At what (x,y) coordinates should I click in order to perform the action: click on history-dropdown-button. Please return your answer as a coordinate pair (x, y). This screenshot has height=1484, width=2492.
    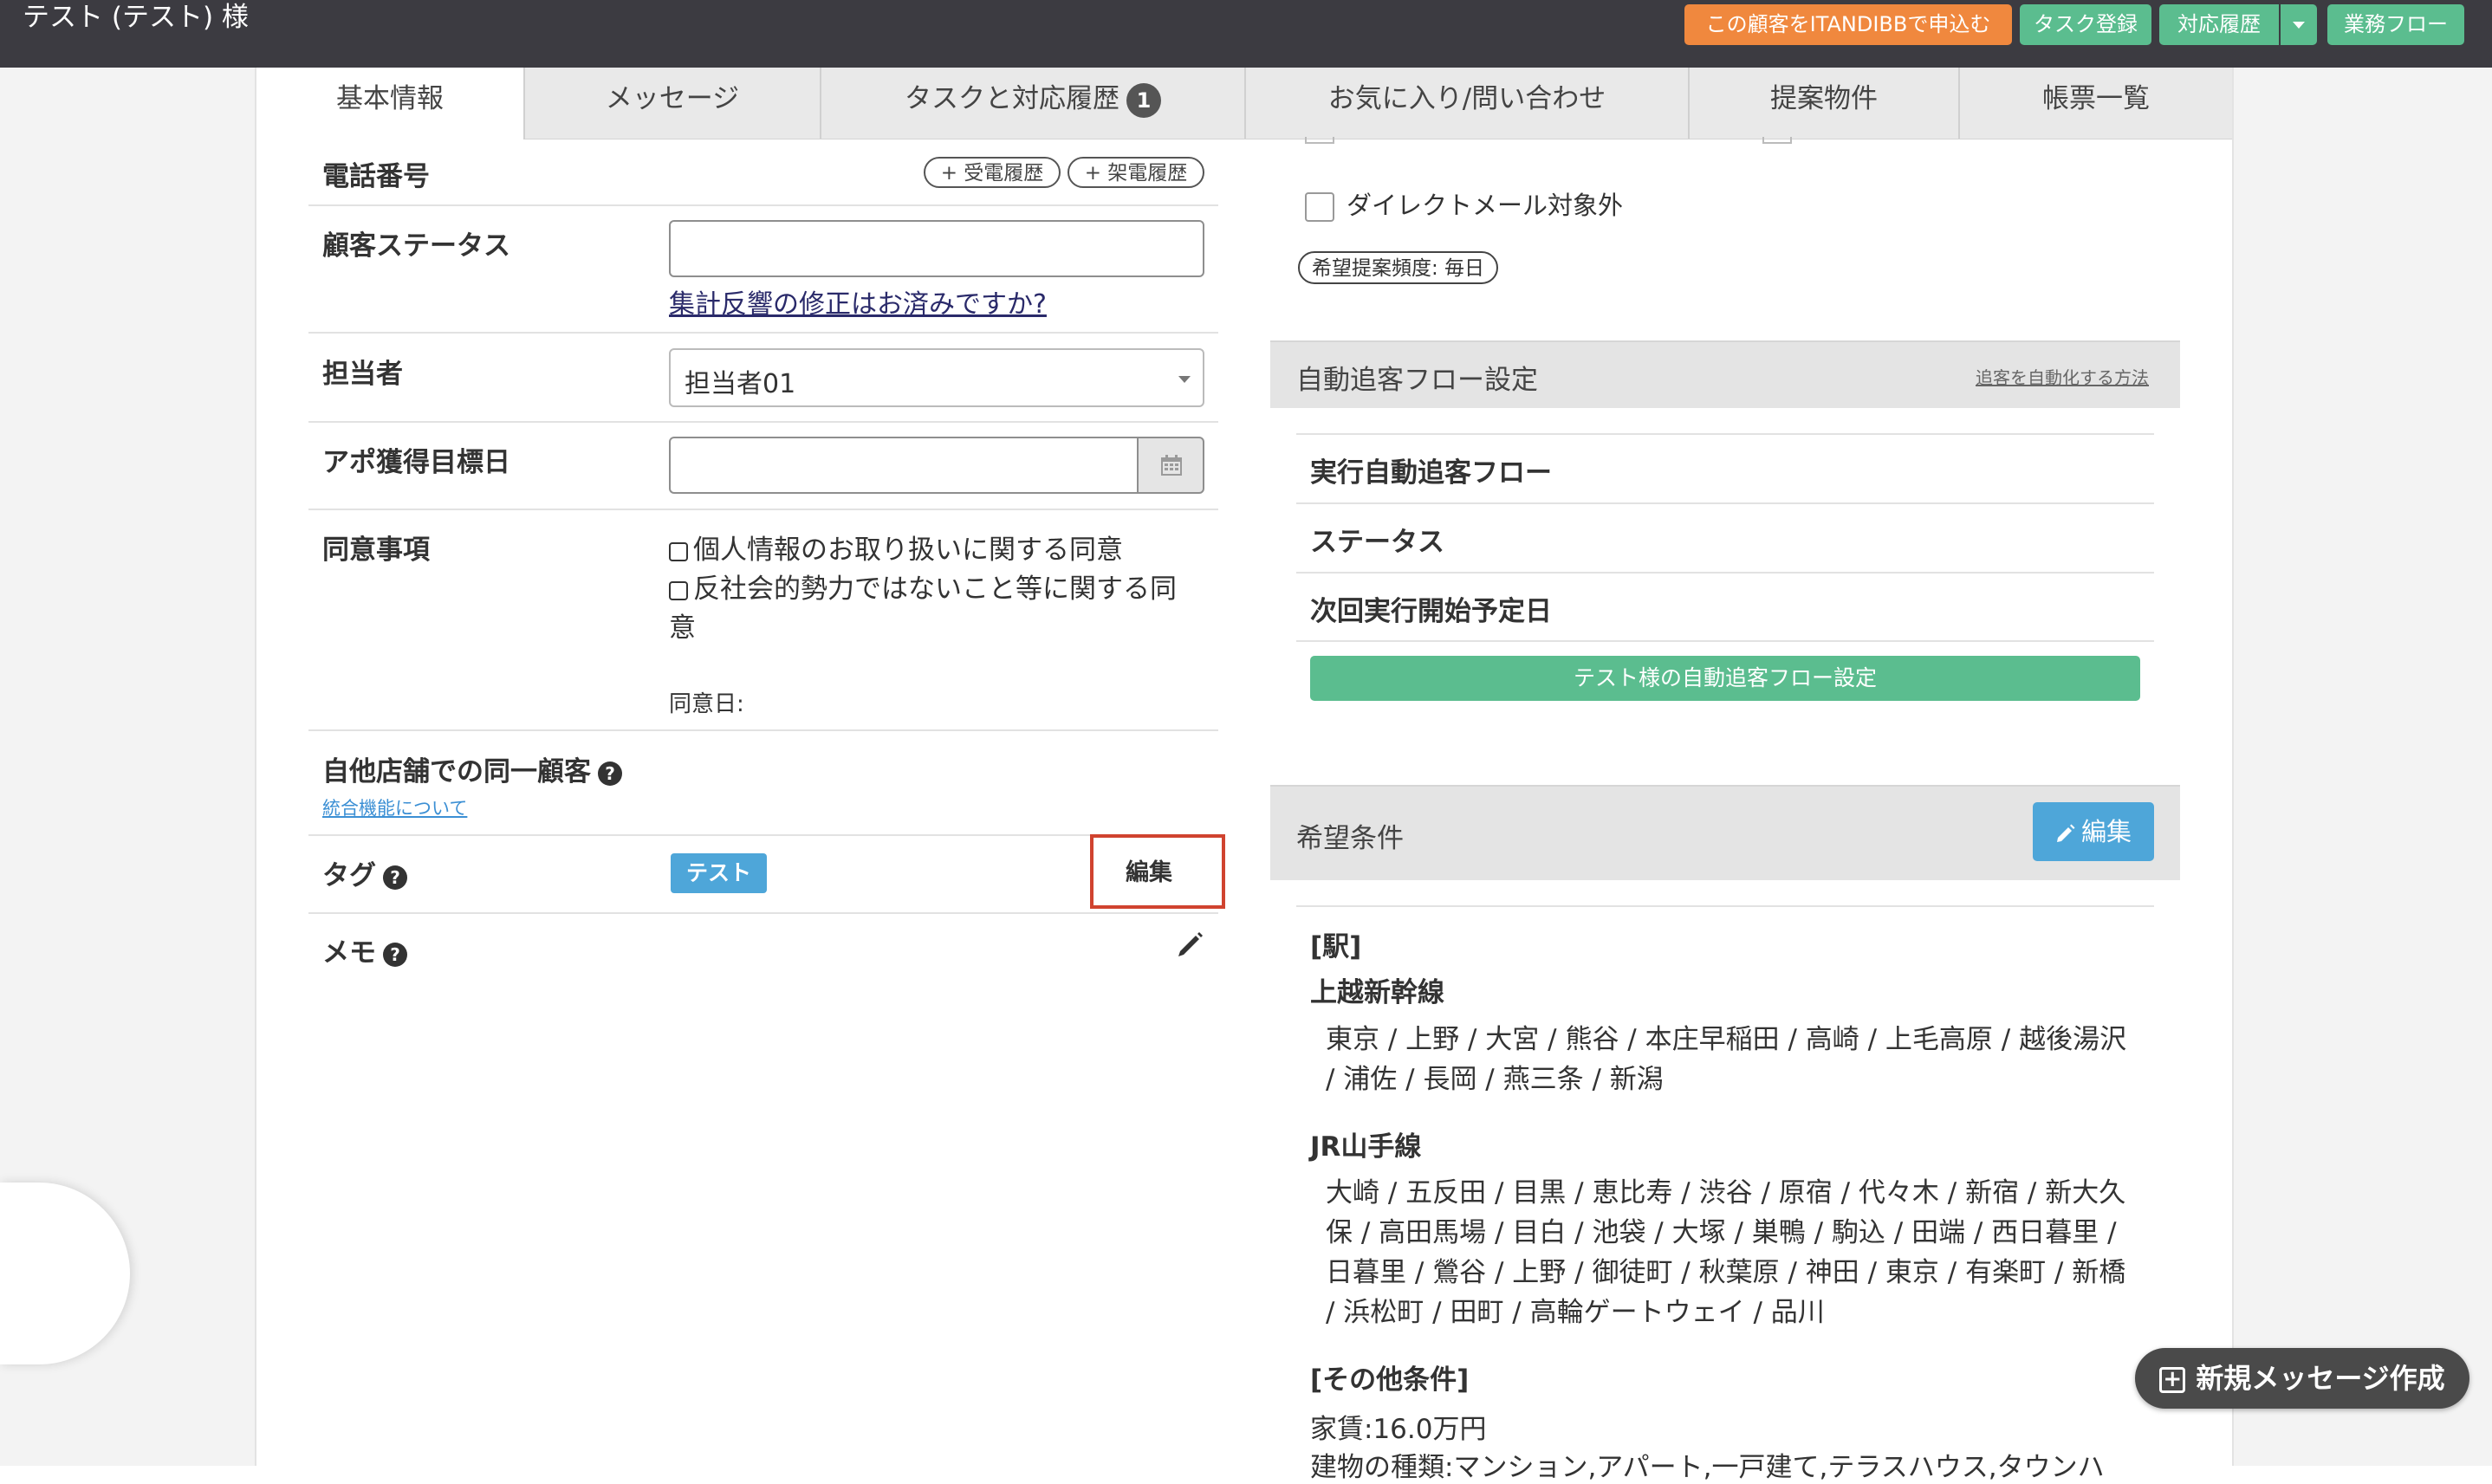
    Looking at the image, I should click on (2299, 24).